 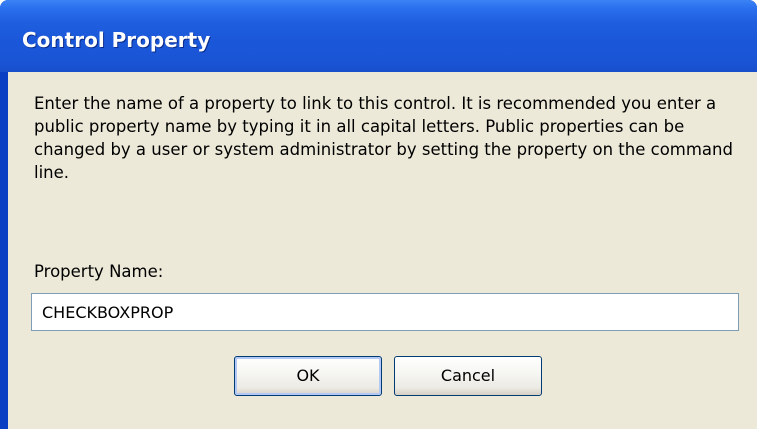 I want to click on window-title: Control Property, so click(x=116, y=40).